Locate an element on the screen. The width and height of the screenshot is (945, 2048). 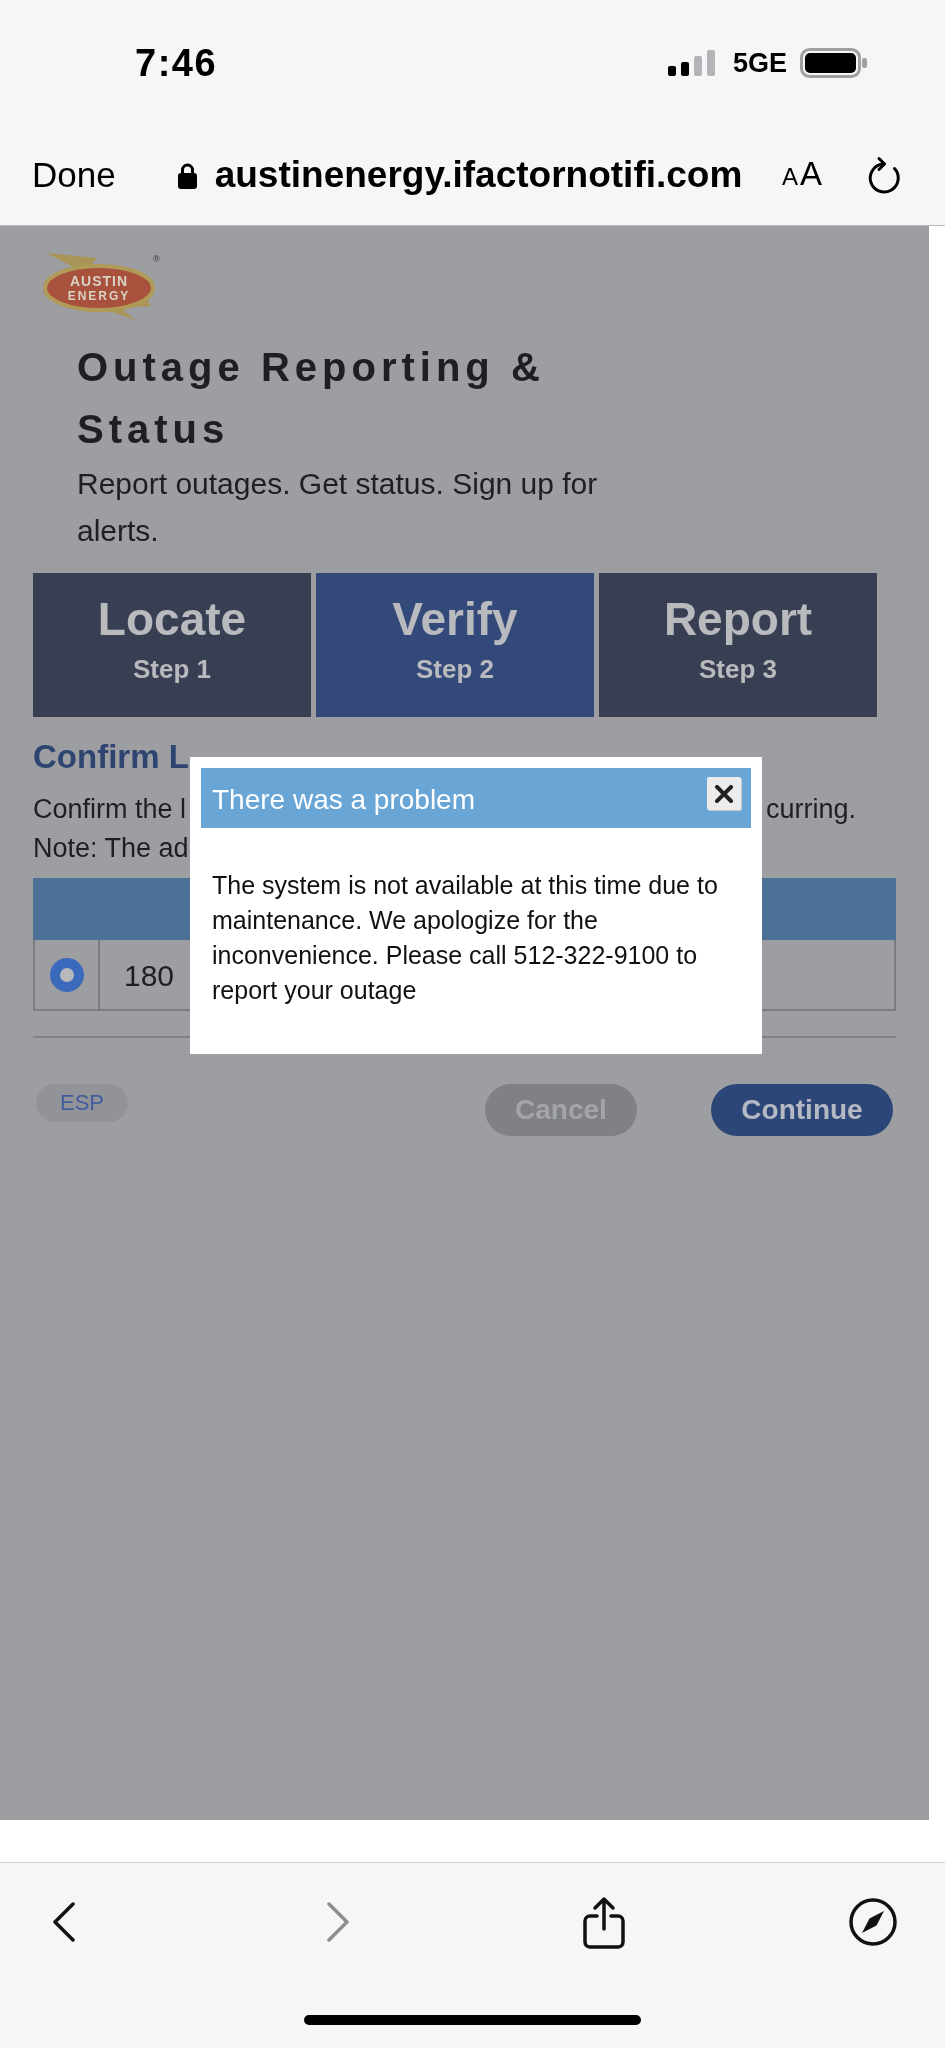
close-icon is located at coordinates (724, 793).